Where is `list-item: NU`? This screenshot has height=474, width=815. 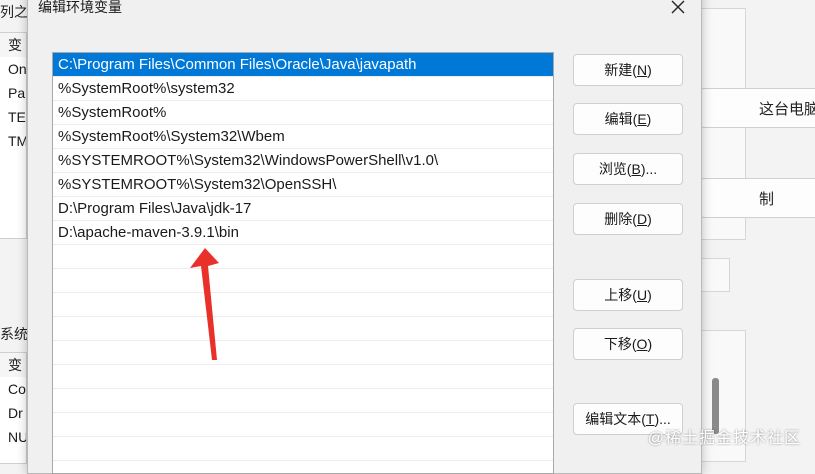 list-item: NU is located at coordinates (13, 437).